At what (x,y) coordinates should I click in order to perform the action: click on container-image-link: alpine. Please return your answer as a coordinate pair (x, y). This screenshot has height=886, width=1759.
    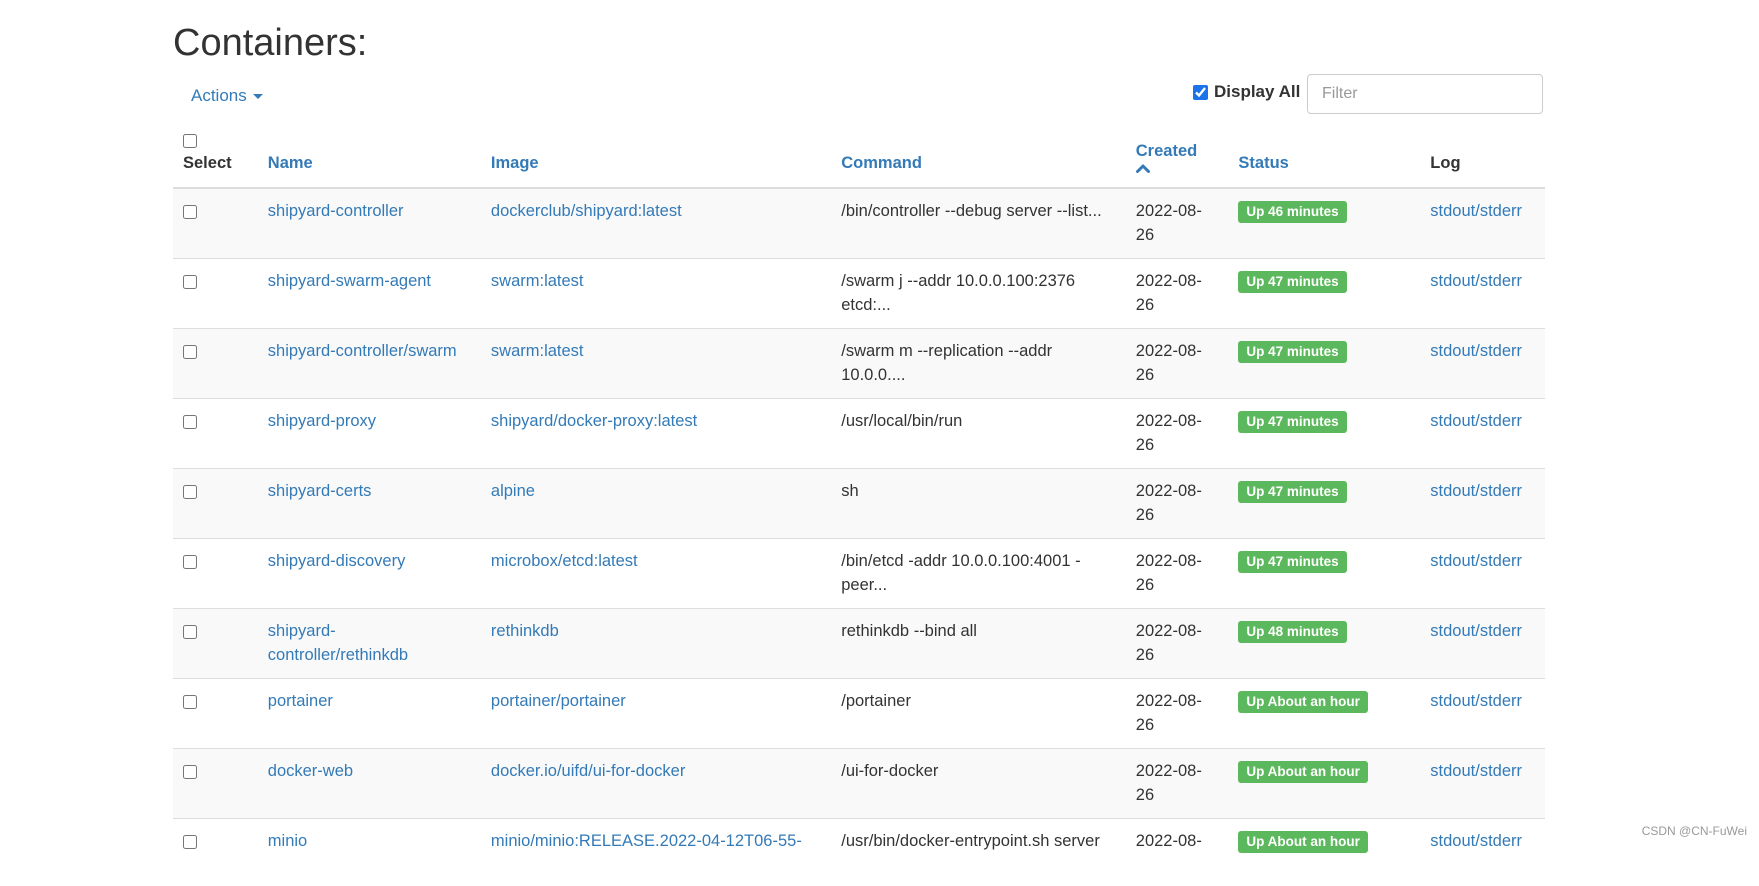
    Looking at the image, I should click on (513, 491).